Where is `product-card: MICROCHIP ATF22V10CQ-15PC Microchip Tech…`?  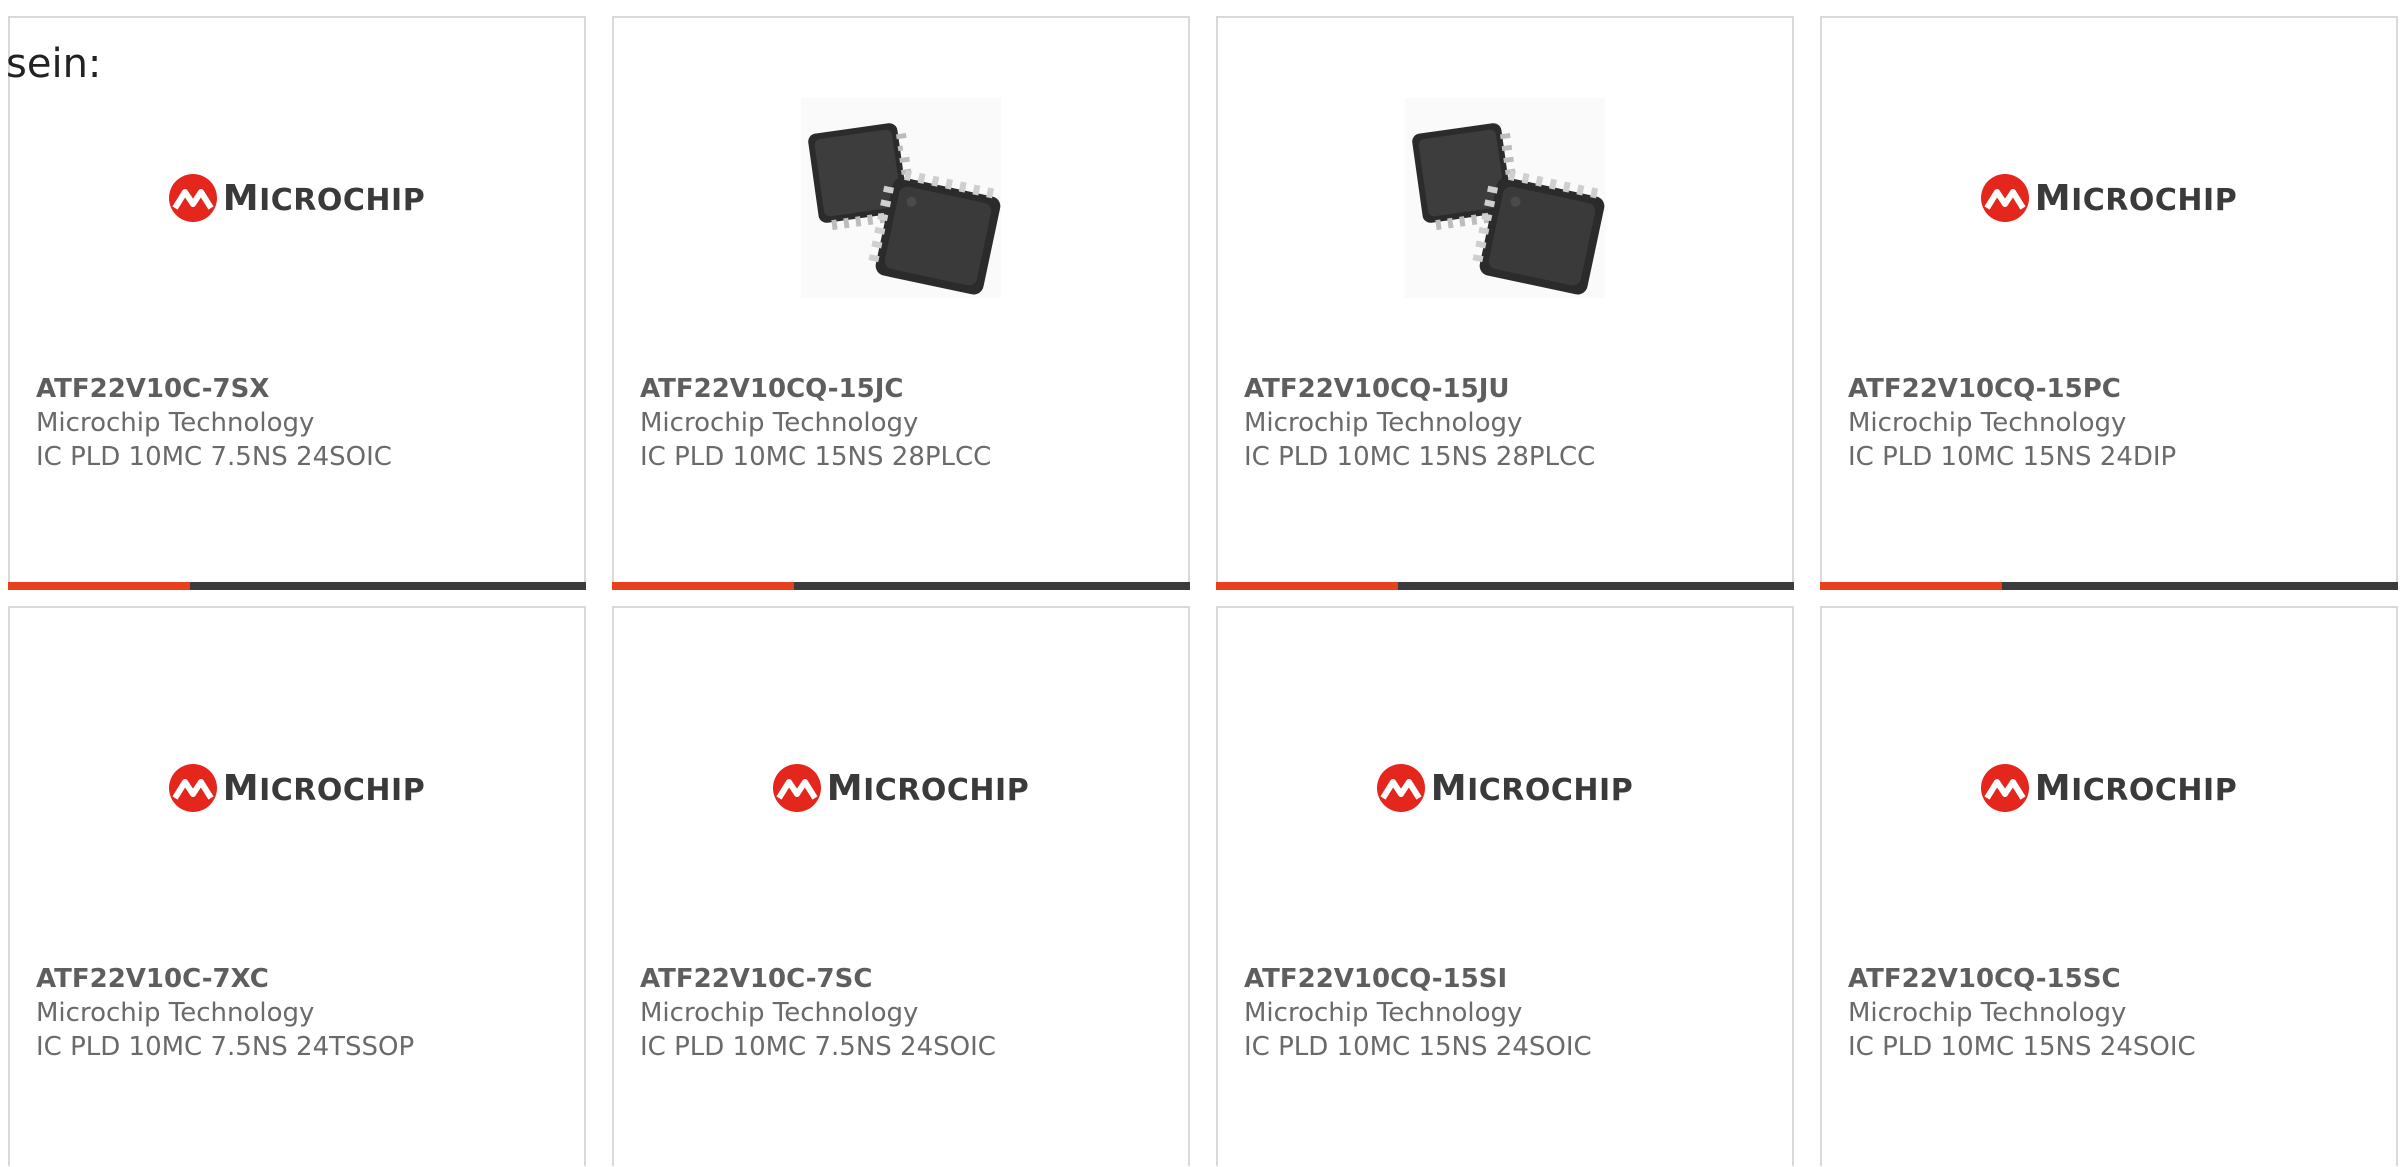 product-card: MICROCHIP ATF22V10CQ-15PC Microchip Tech… is located at coordinates (2109, 303).